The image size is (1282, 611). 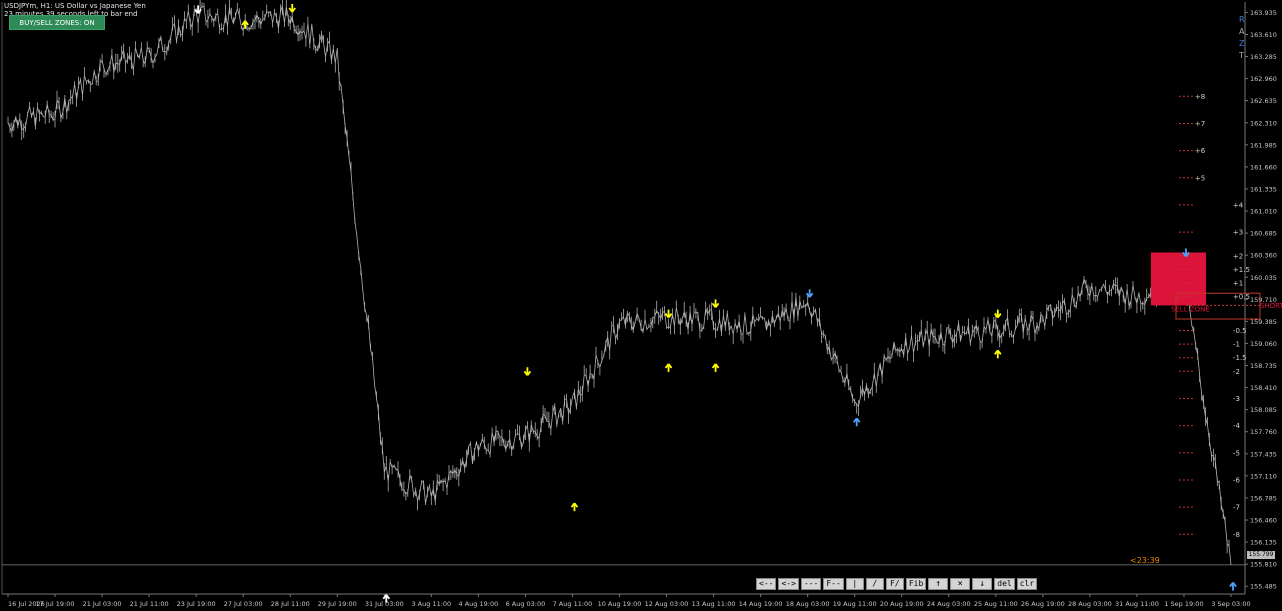 What do you see at coordinates (1263, 366) in the screenshot?
I see `price-tick-label: 158.735` at bounding box center [1263, 366].